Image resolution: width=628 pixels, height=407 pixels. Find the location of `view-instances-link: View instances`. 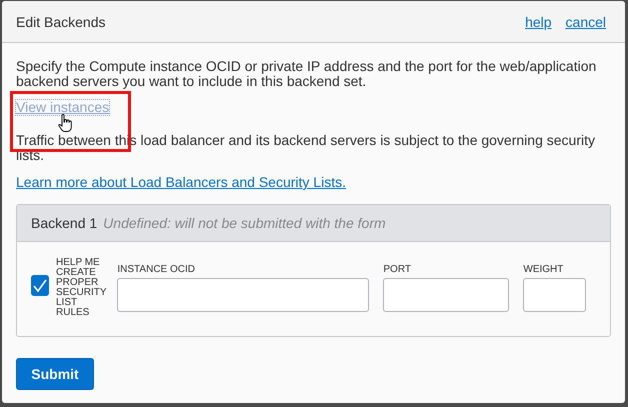

view-instances-link: View instances is located at coordinates (63, 107).